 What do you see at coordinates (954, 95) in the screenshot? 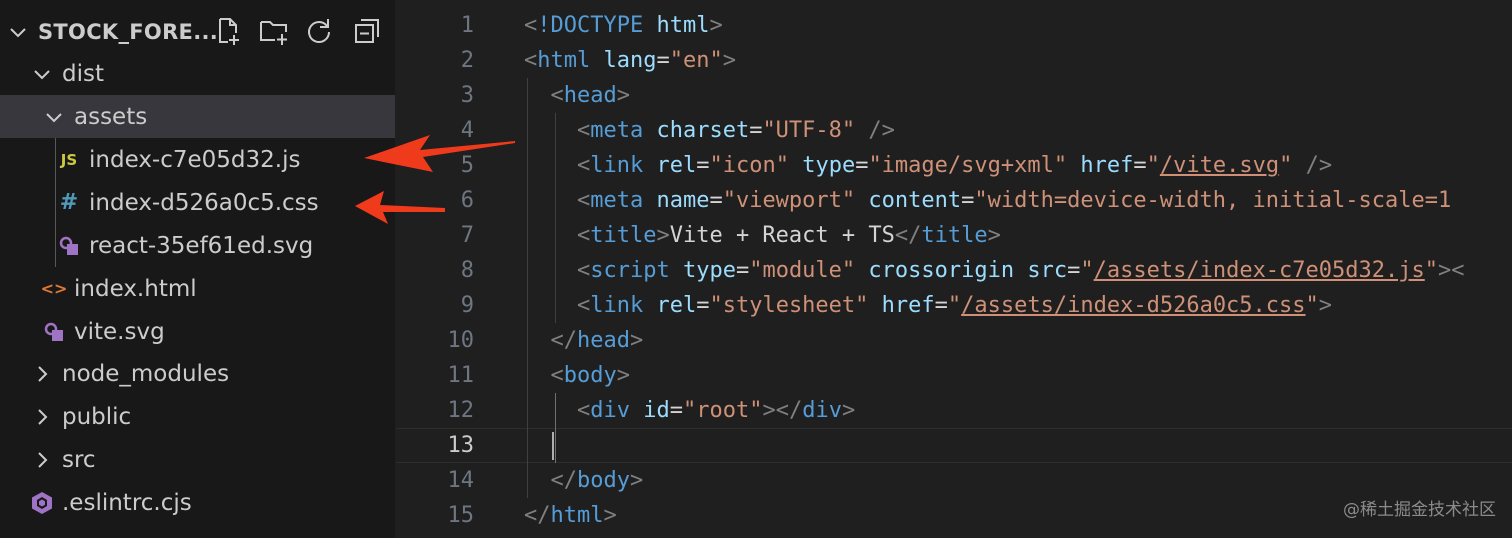
I see `code-line: 3 <head>` at bounding box center [954, 95].